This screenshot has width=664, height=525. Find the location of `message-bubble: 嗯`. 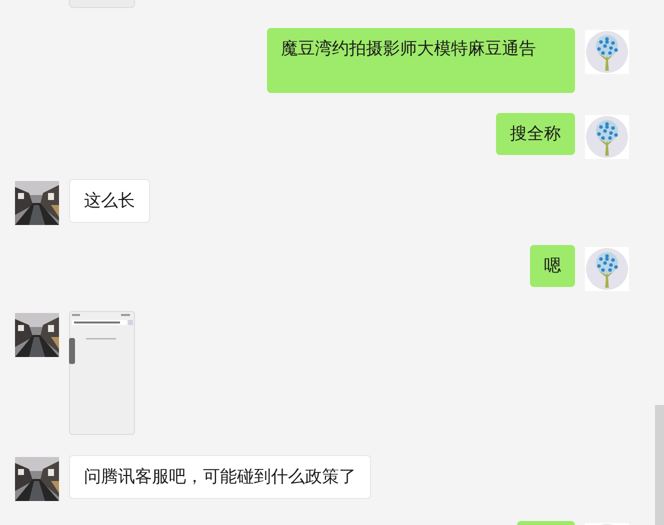

message-bubble: 嗯 is located at coordinates (552, 266).